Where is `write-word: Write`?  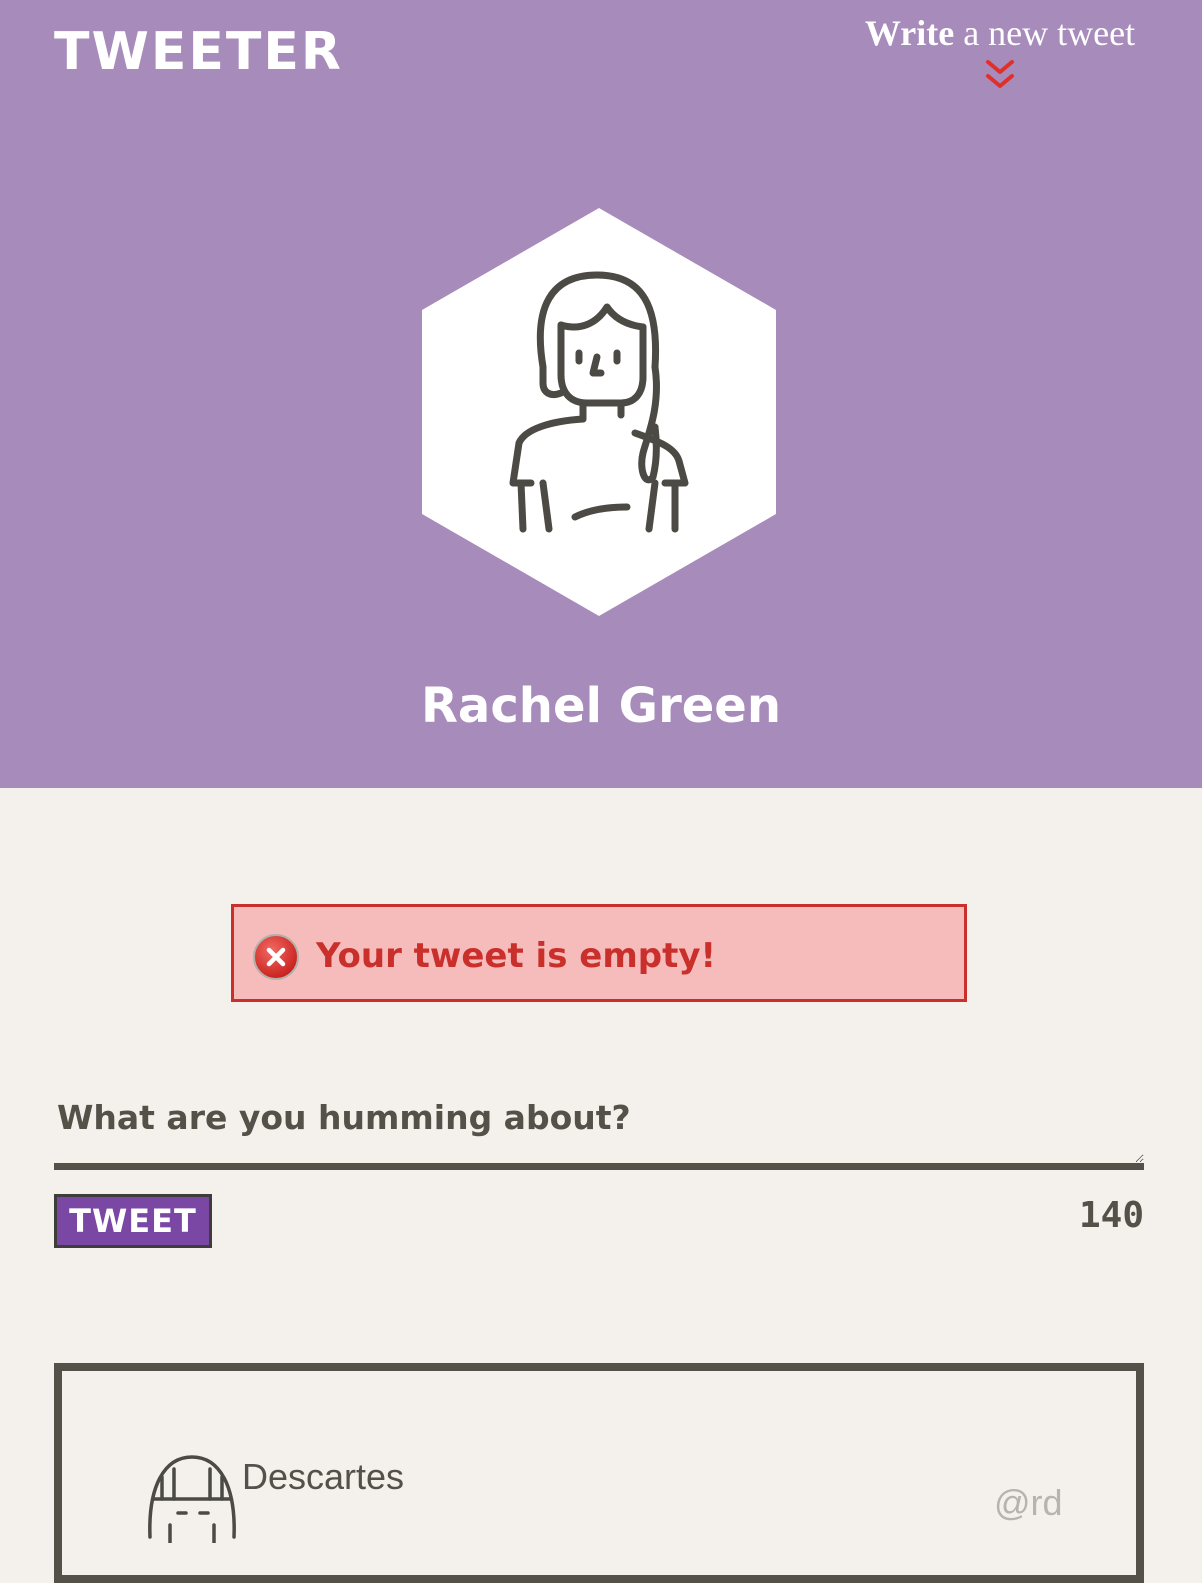
write-word: Write is located at coordinates (909, 33).